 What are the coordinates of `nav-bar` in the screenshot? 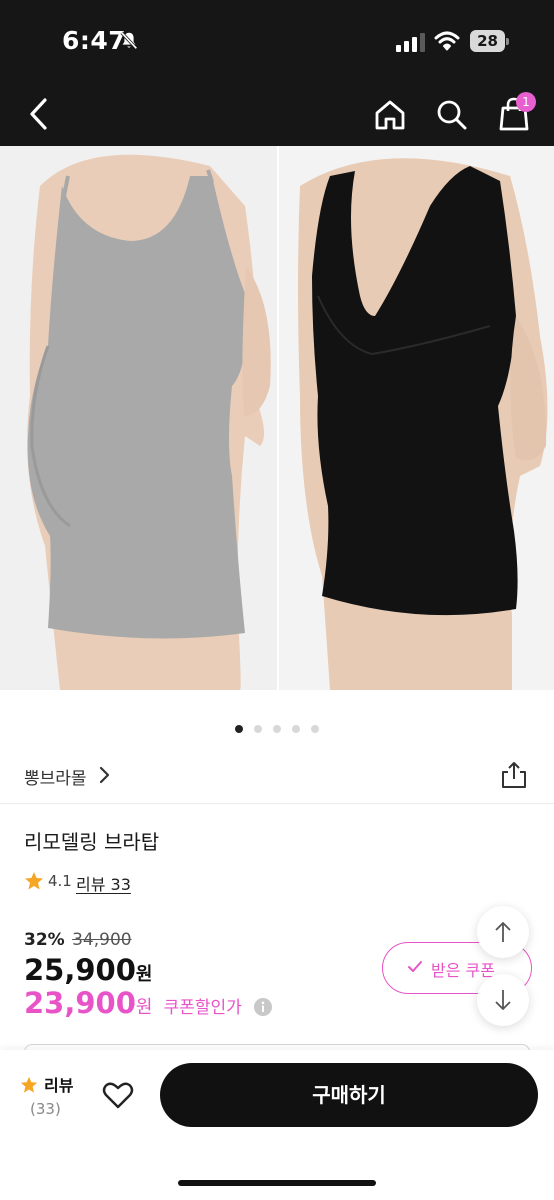 It's located at (277, 115).